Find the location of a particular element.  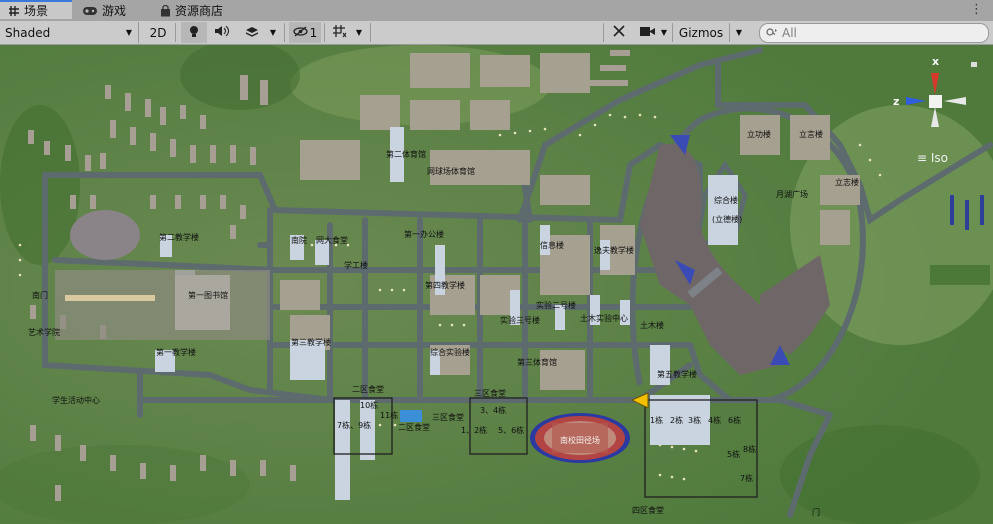

map-label: 南门 is located at coordinates (40, 295).